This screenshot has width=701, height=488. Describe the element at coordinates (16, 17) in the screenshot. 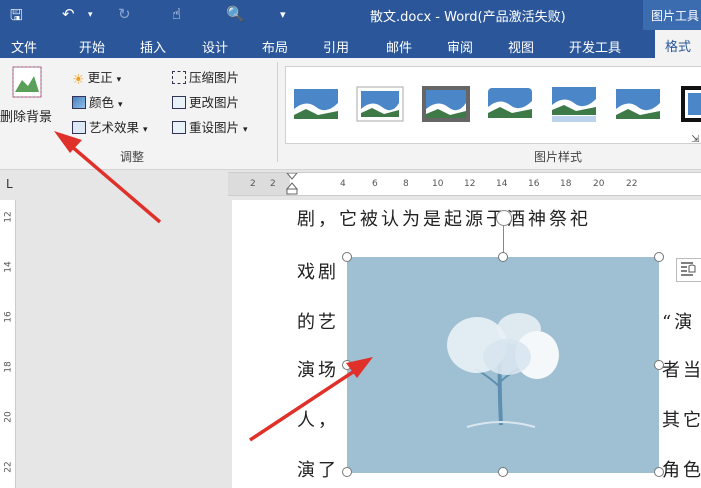

I see `save-icon: 🖫` at that location.